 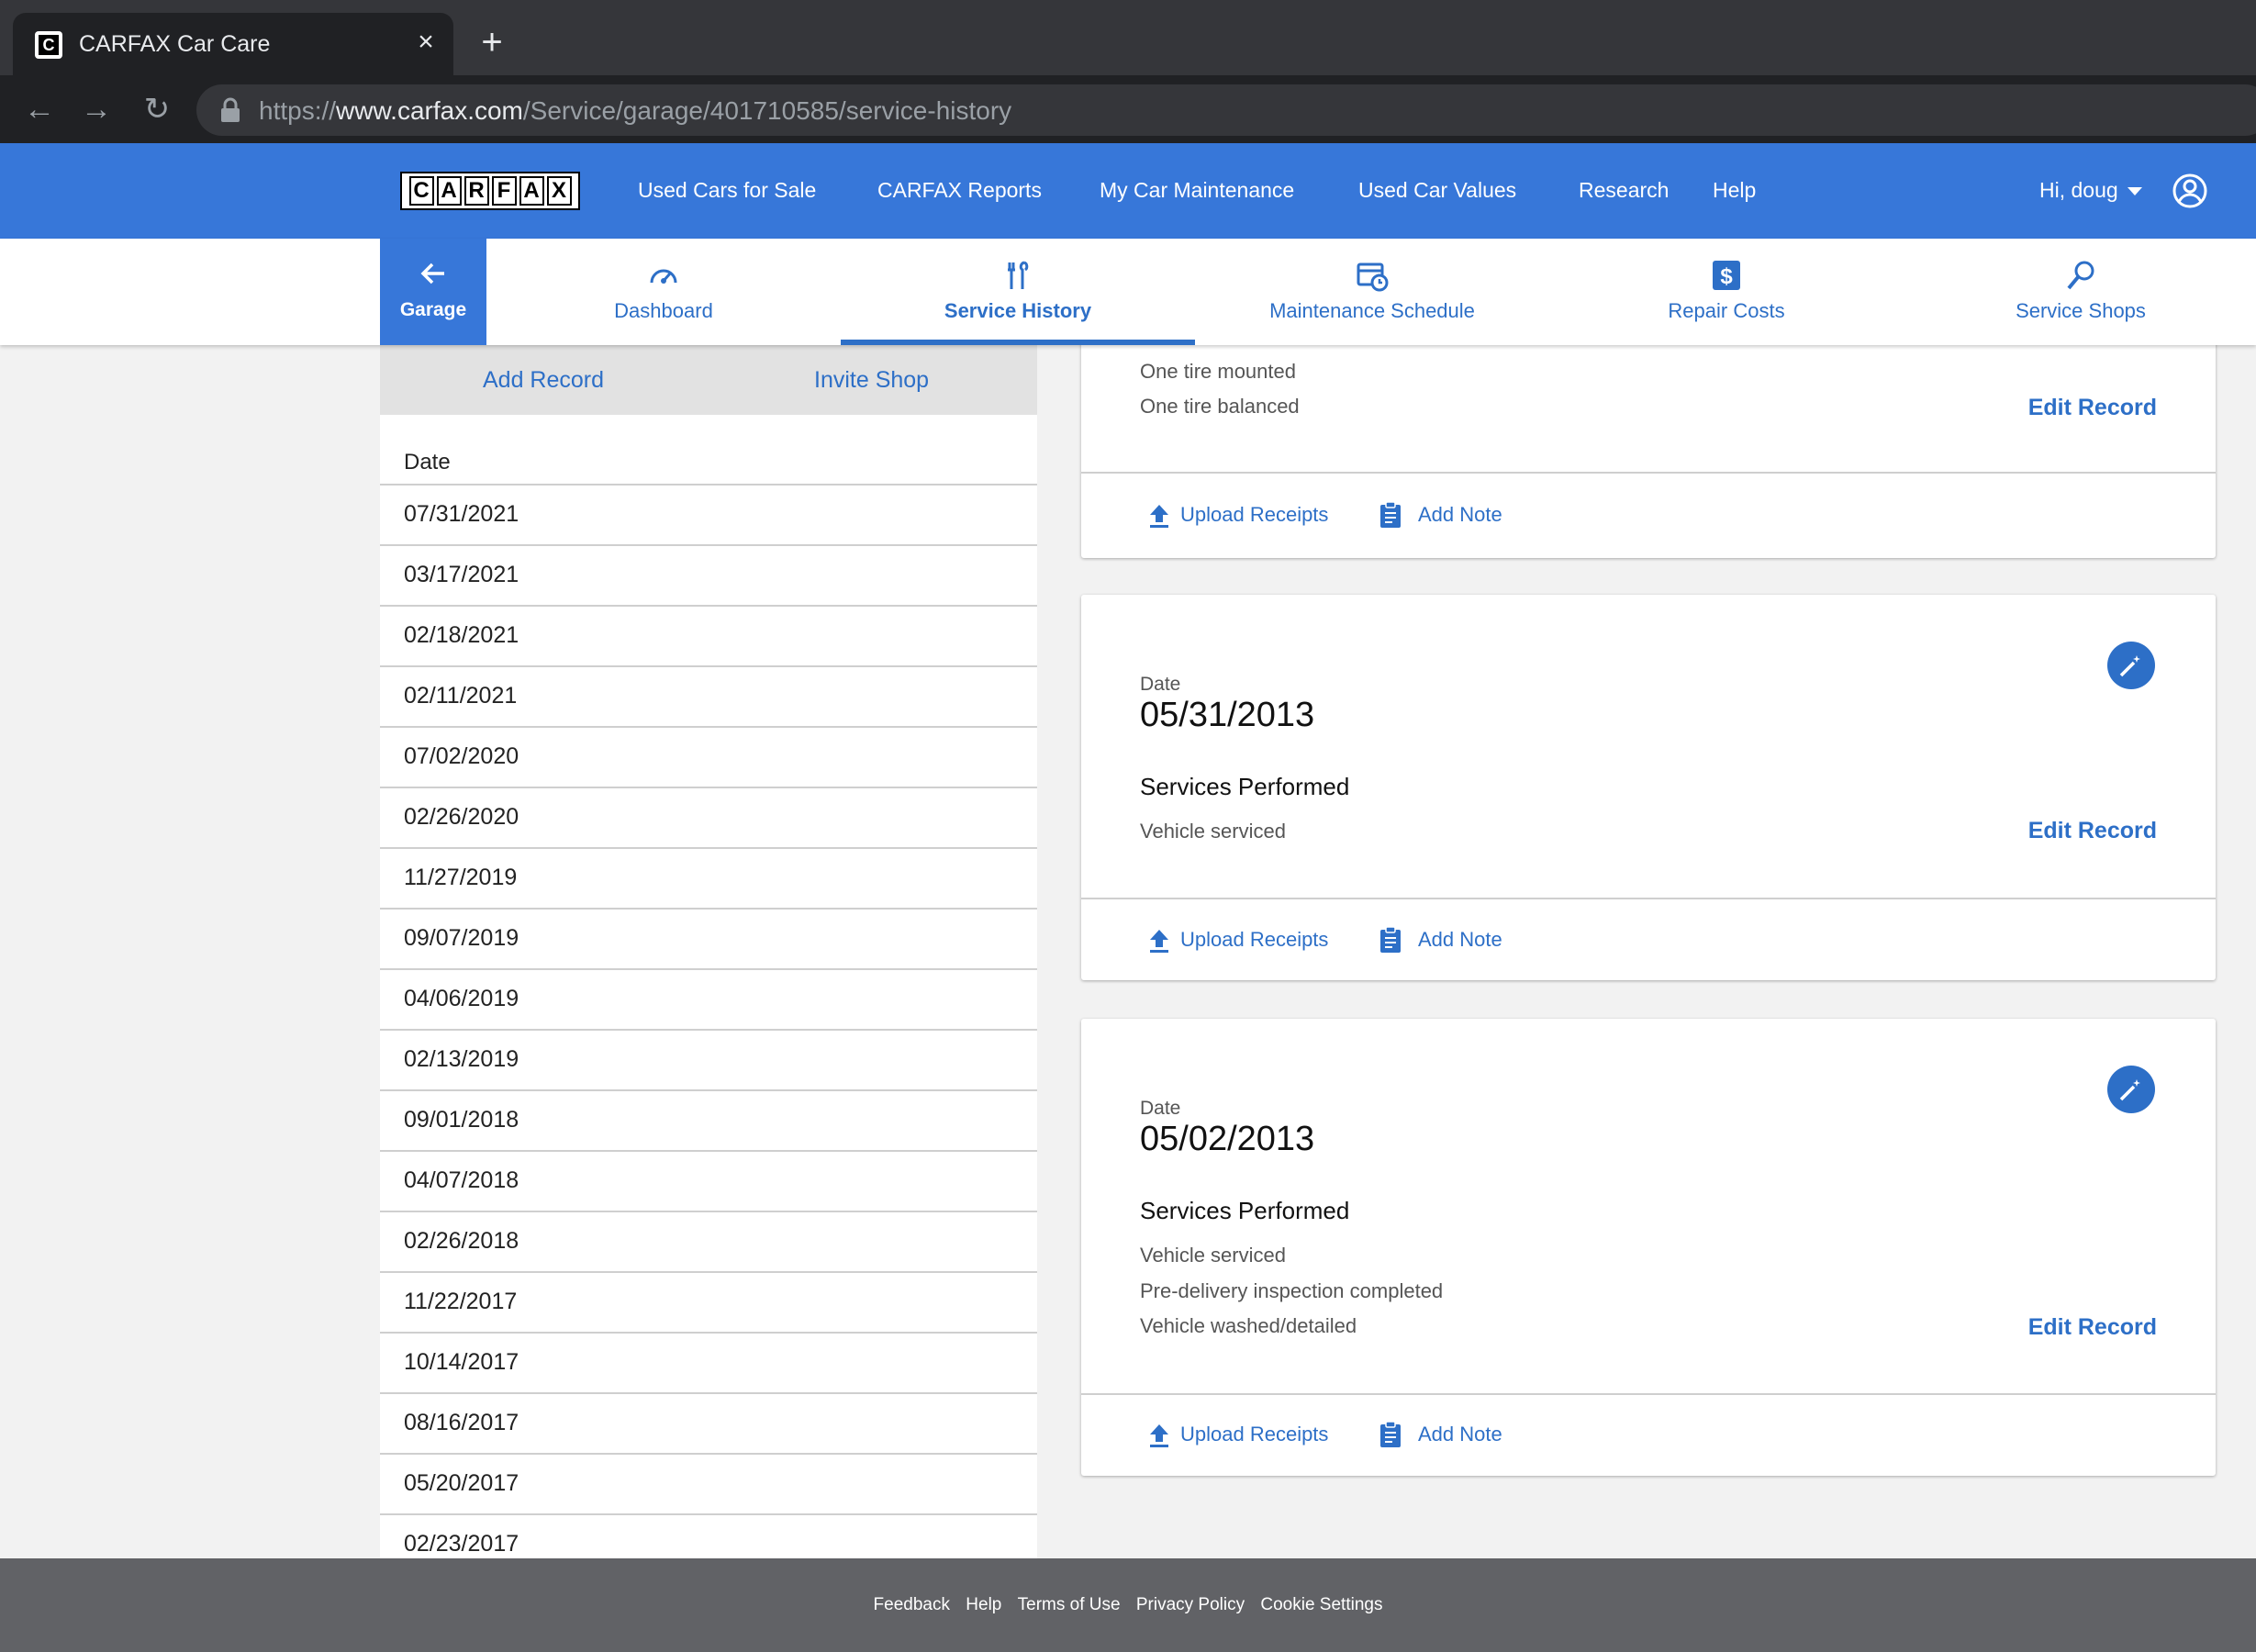 What do you see at coordinates (1018, 275) in the screenshot?
I see `wrench-icon` at bounding box center [1018, 275].